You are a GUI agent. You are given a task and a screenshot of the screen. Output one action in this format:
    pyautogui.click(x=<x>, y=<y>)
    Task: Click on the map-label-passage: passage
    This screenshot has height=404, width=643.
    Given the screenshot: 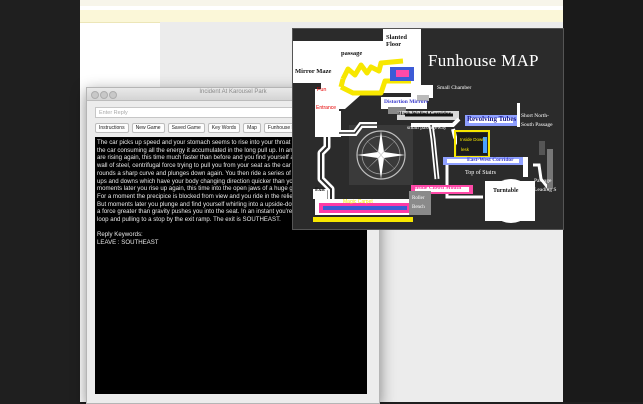 What is the action you would take?
    pyautogui.click(x=352, y=53)
    